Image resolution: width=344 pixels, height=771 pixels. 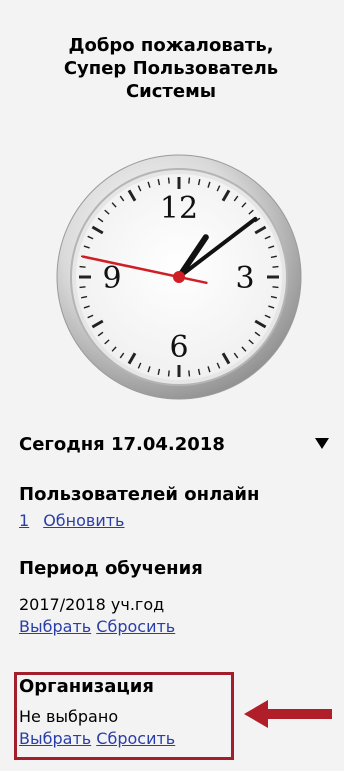 I want to click on organization-select-link: Выбрать, so click(x=55, y=738).